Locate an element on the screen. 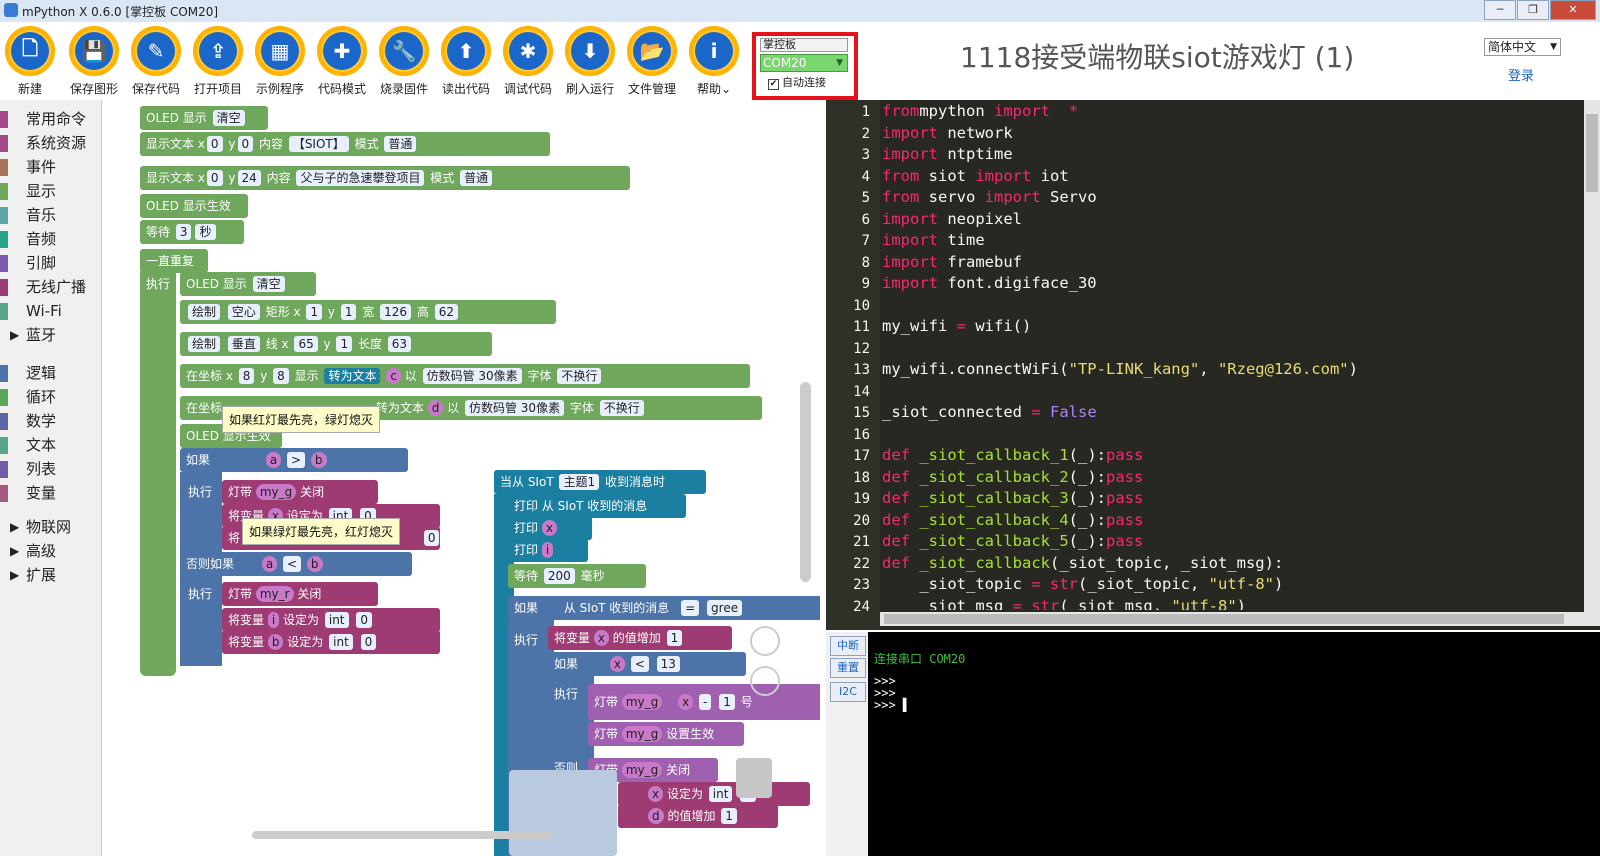 The image size is (1600, 856). minimize-button: ─ is located at coordinates (1500, 10).